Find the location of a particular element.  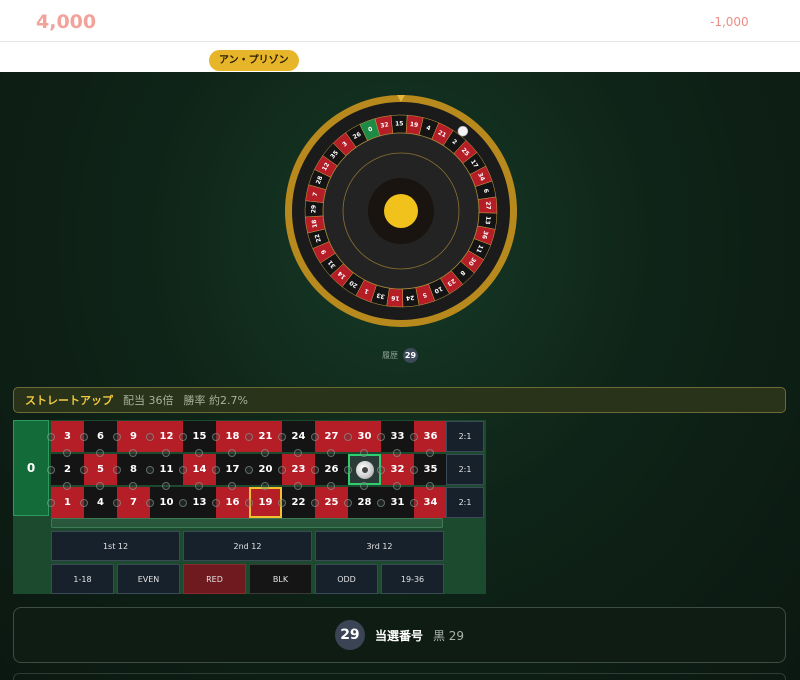

balance-amount: 4,000 is located at coordinates (66, 22).